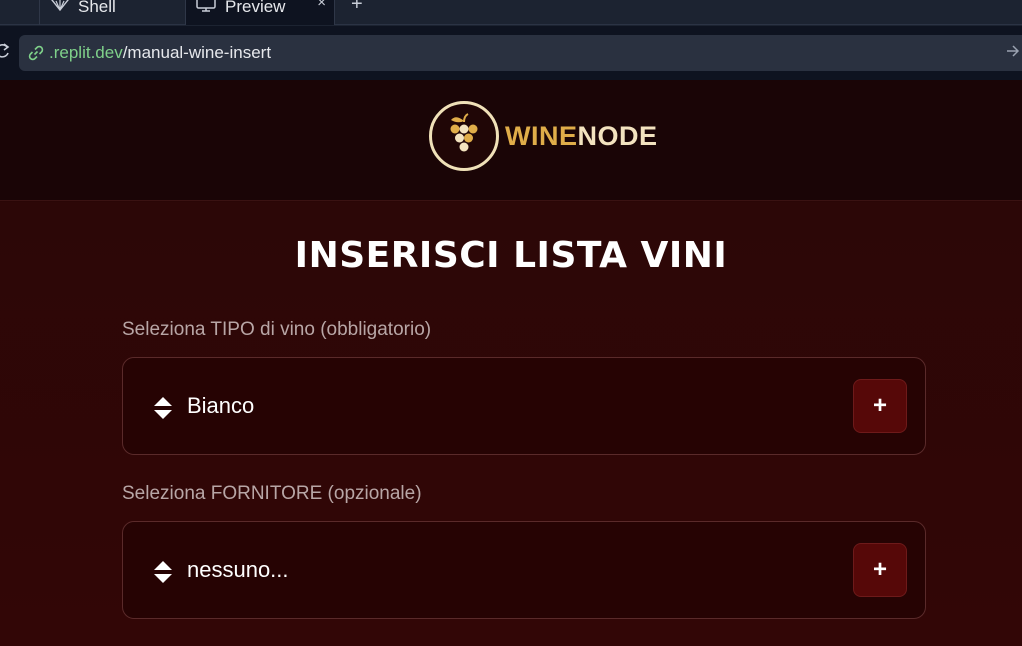  Describe the element at coordinates (86, 52) in the screenshot. I see `url-host: .replit.dev` at that location.